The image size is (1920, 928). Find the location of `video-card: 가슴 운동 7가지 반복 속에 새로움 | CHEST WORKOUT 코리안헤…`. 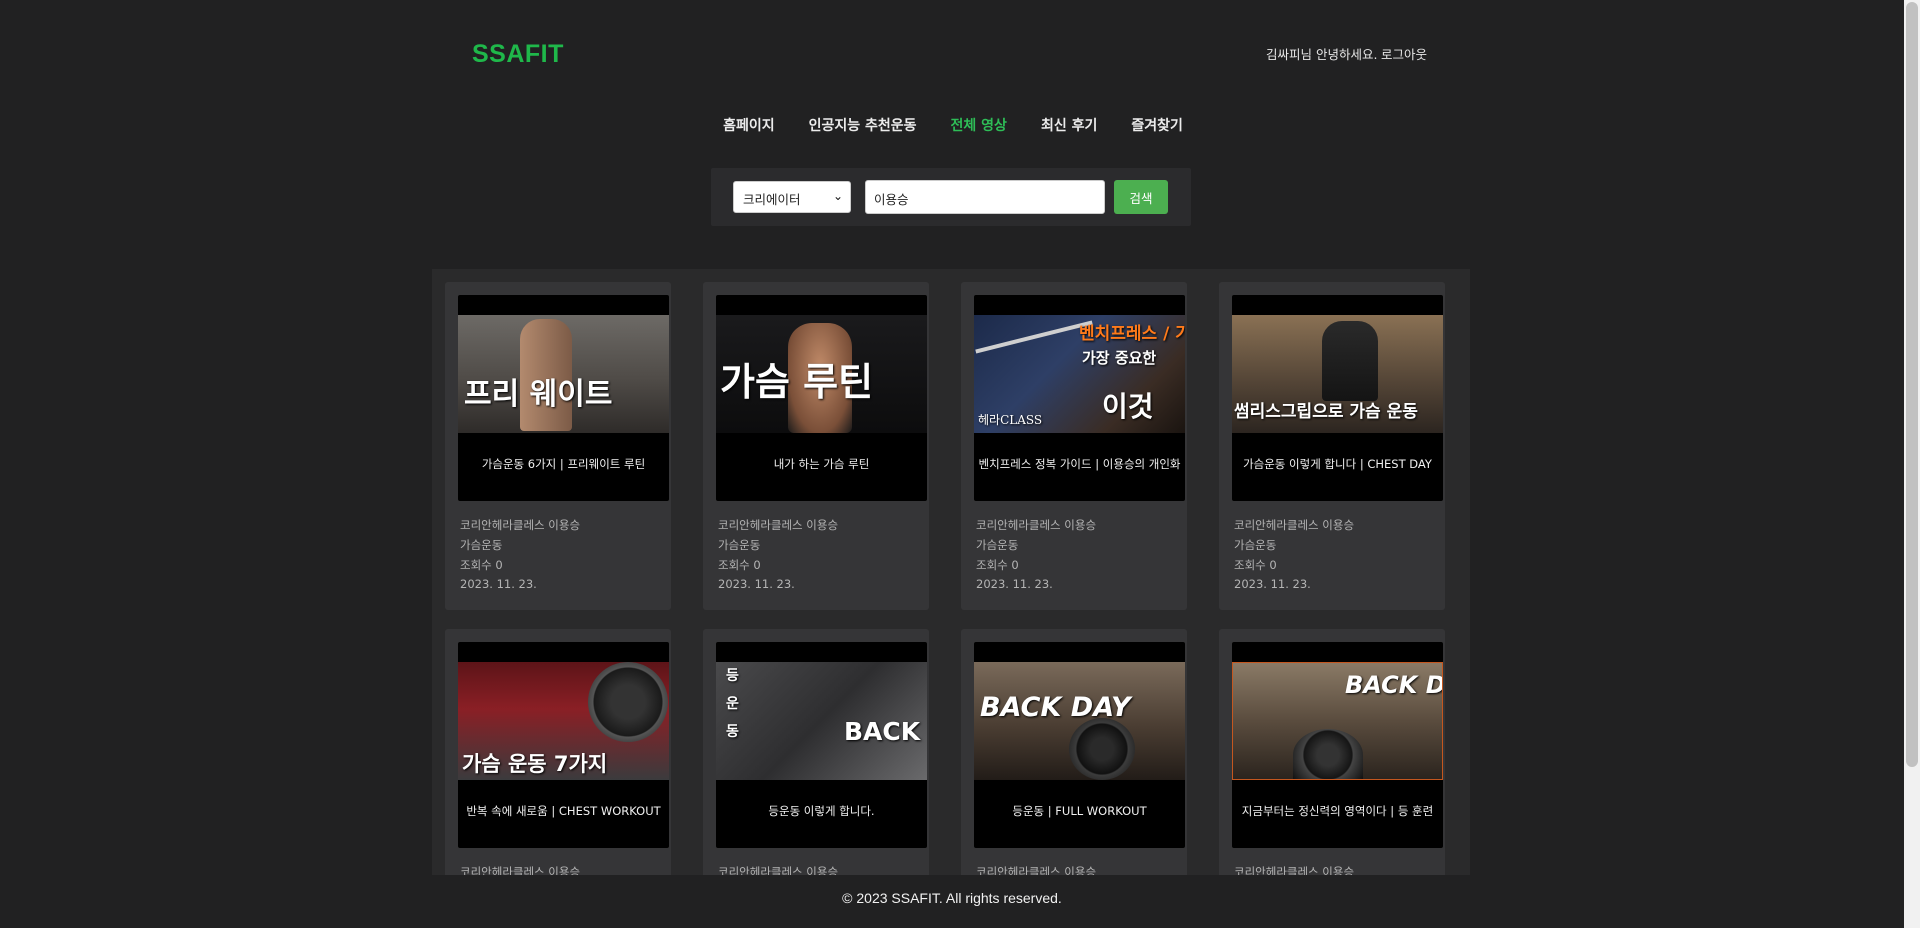

video-card: 가슴 운동 7가지 반복 속에 새로움 | CHEST WORKOUT 코리안헤… is located at coordinates (558, 752).